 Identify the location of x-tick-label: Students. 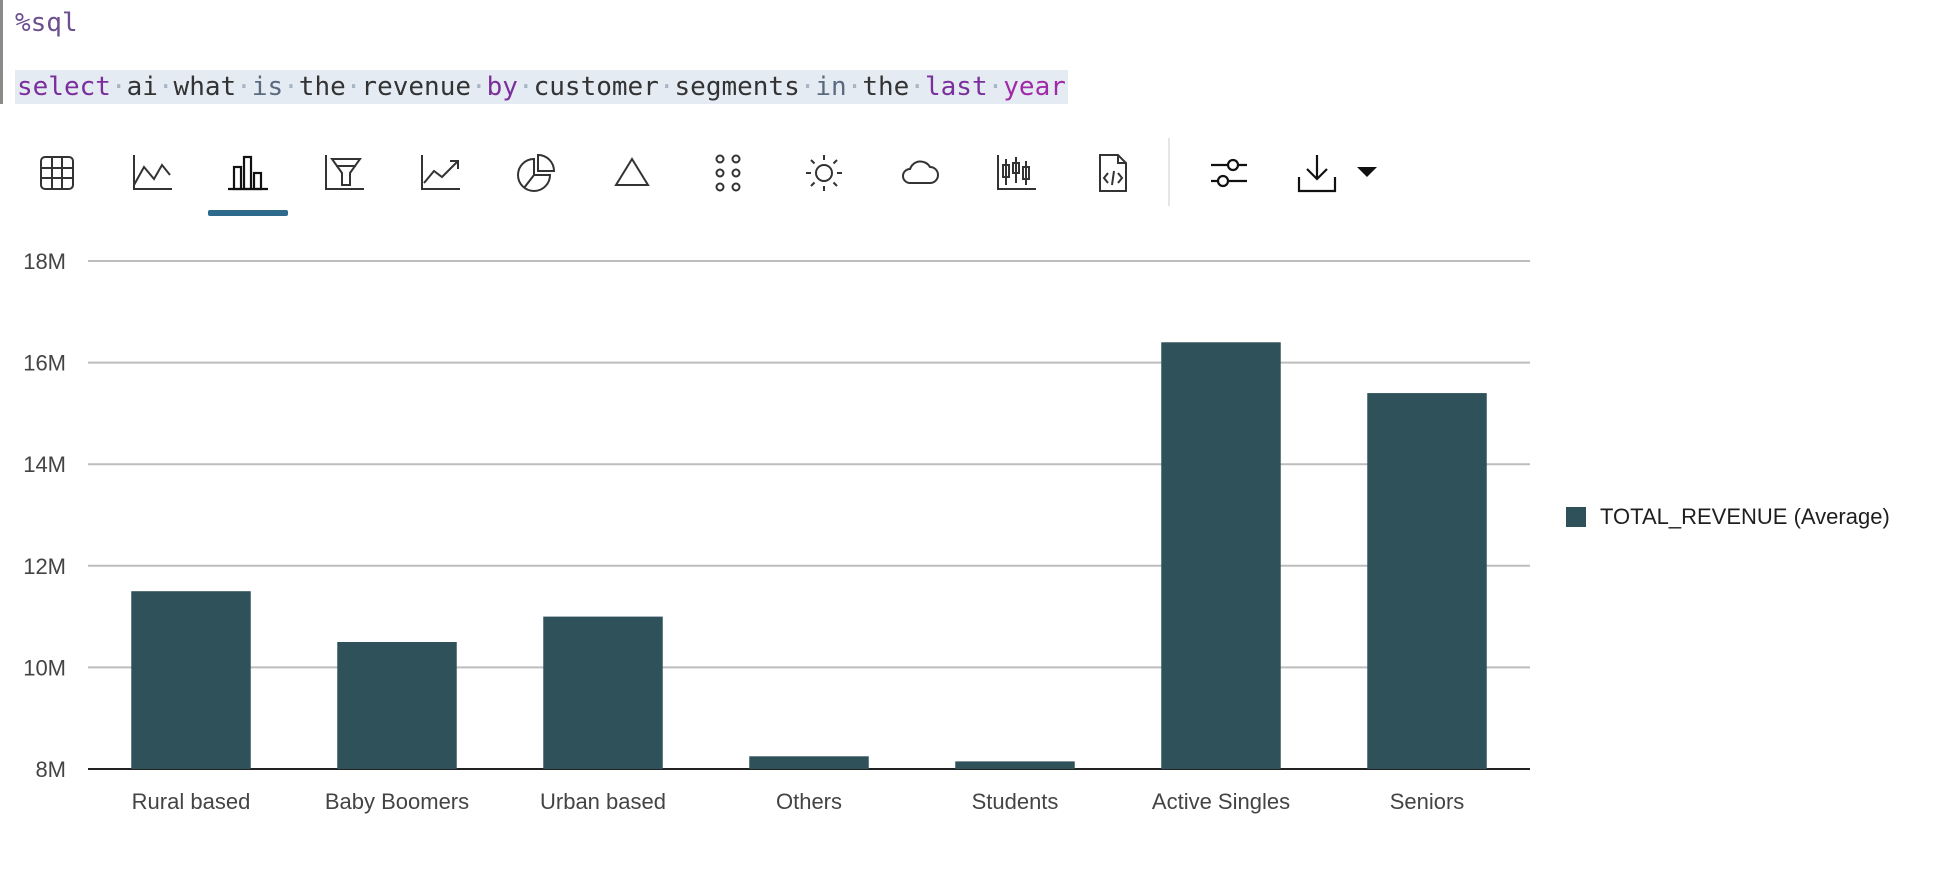
(1015, 801).